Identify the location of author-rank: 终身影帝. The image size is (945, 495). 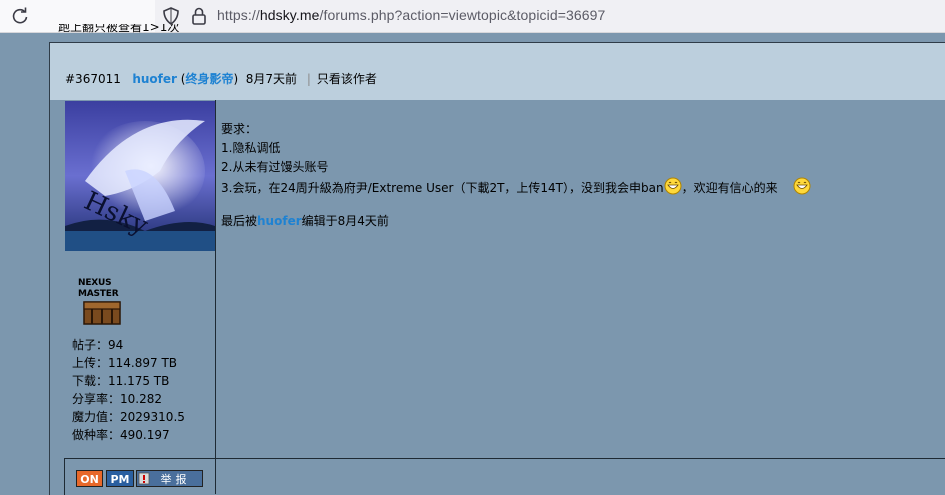
(209, 79).